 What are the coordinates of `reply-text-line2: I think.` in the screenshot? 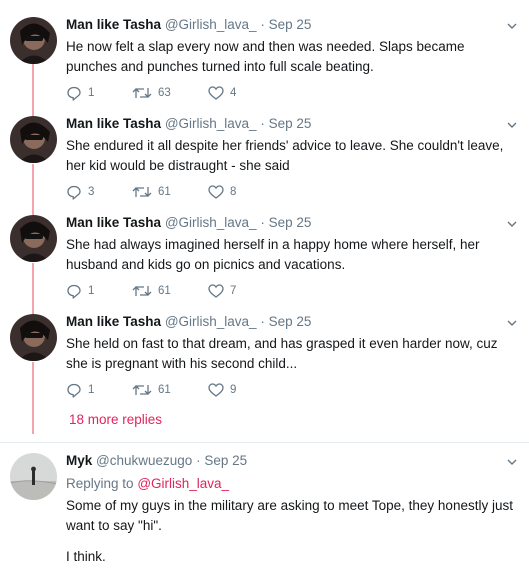 It's located at (86, 556).